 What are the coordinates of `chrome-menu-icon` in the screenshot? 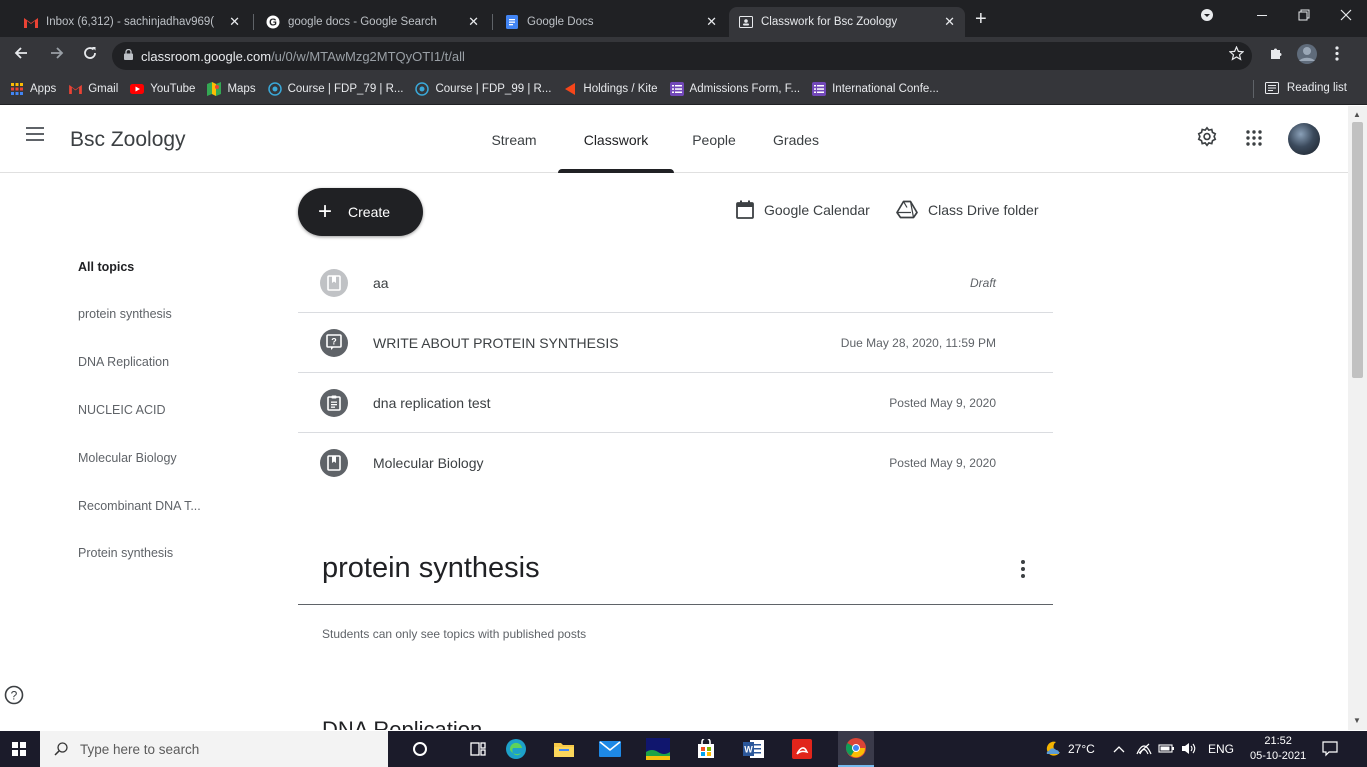 It's located at (1337, 55).